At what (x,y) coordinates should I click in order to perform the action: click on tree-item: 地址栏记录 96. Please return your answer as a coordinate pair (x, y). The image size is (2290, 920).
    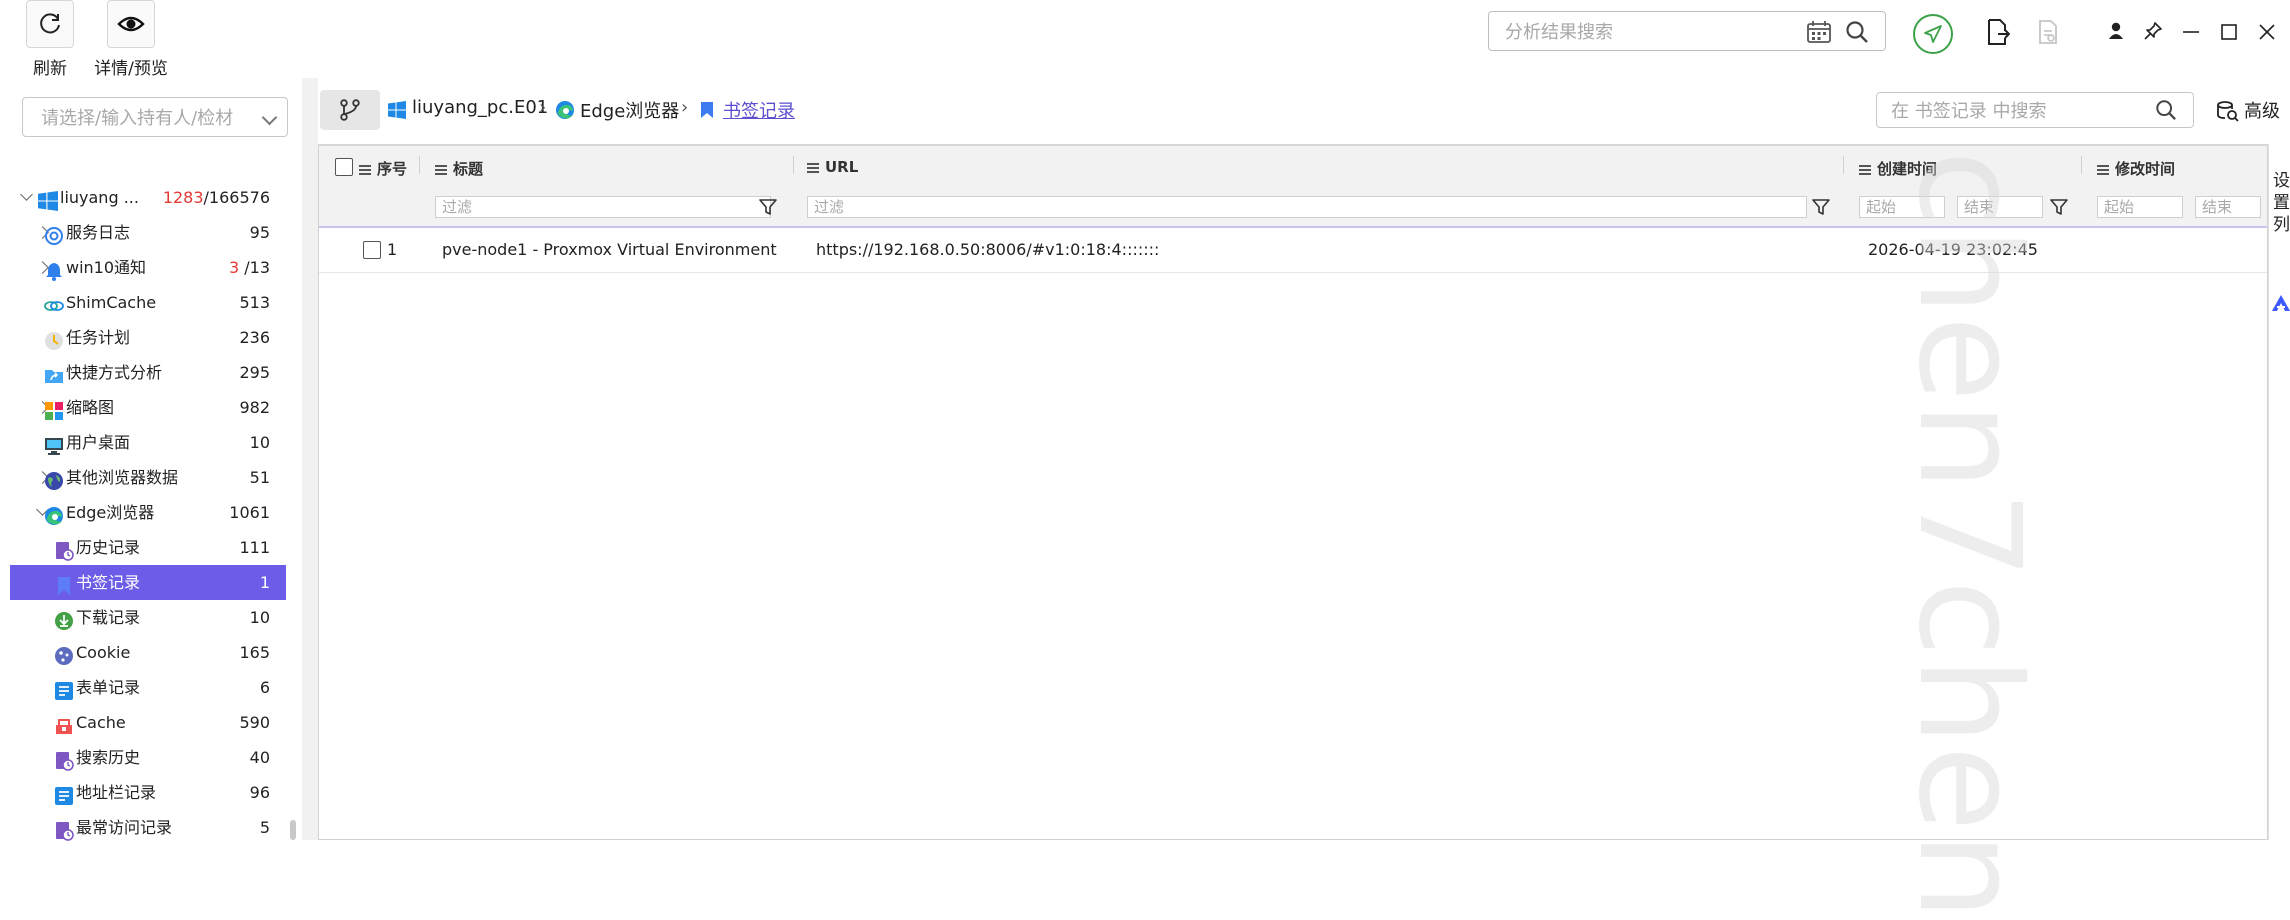
    Looking at the image, I should click on (148, 792).